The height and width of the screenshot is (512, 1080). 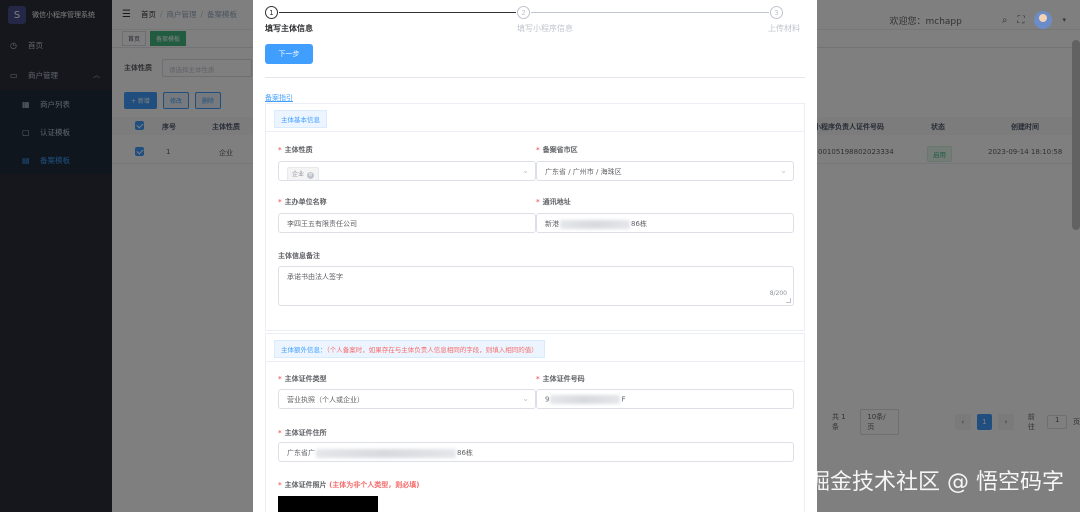 I want to click on welcome-text: 欢迎您：mchapp, so click(x=925, y=21).